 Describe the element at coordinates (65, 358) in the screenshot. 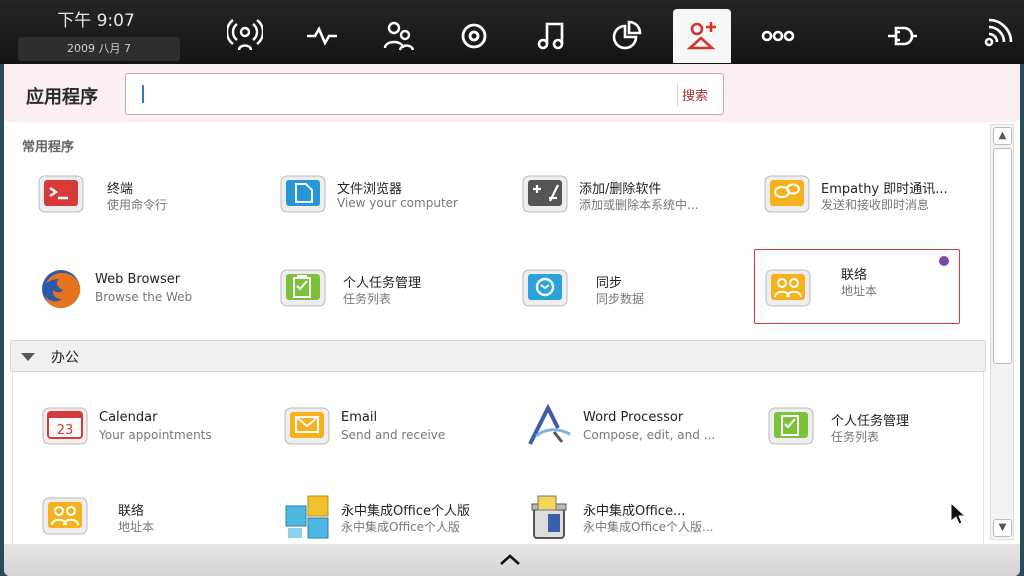

I see `category-title: 办公` at that location.